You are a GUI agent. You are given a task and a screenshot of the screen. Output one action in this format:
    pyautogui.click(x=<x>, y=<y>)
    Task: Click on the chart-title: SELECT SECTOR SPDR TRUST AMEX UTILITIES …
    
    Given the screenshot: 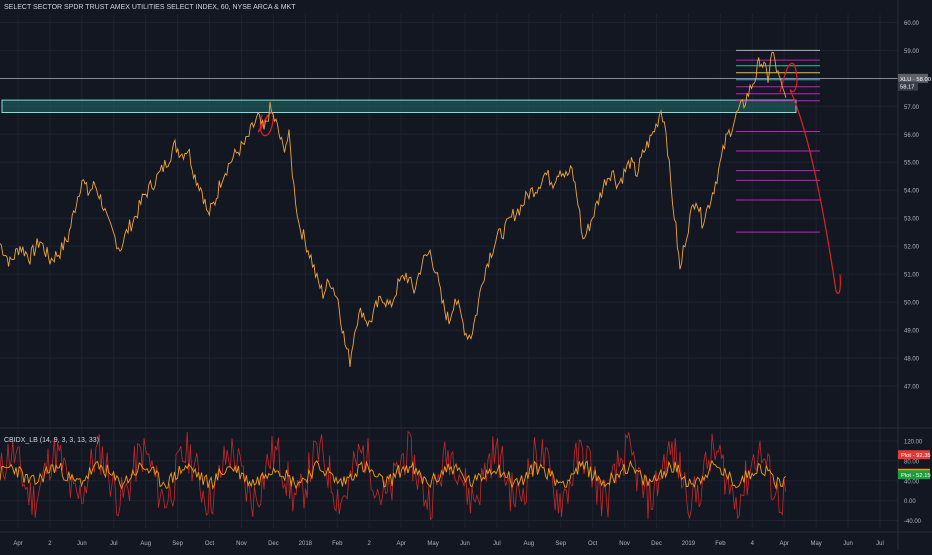 What is the action you would take?
    pyautogui.click(x=150, y=7)
    